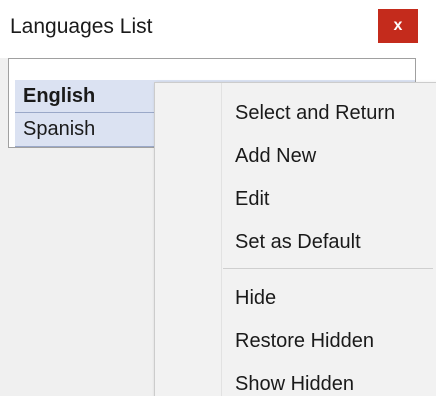 This screenshot has height=396, width=436. I want to click on window-title: Languages List, so click(81, 26).